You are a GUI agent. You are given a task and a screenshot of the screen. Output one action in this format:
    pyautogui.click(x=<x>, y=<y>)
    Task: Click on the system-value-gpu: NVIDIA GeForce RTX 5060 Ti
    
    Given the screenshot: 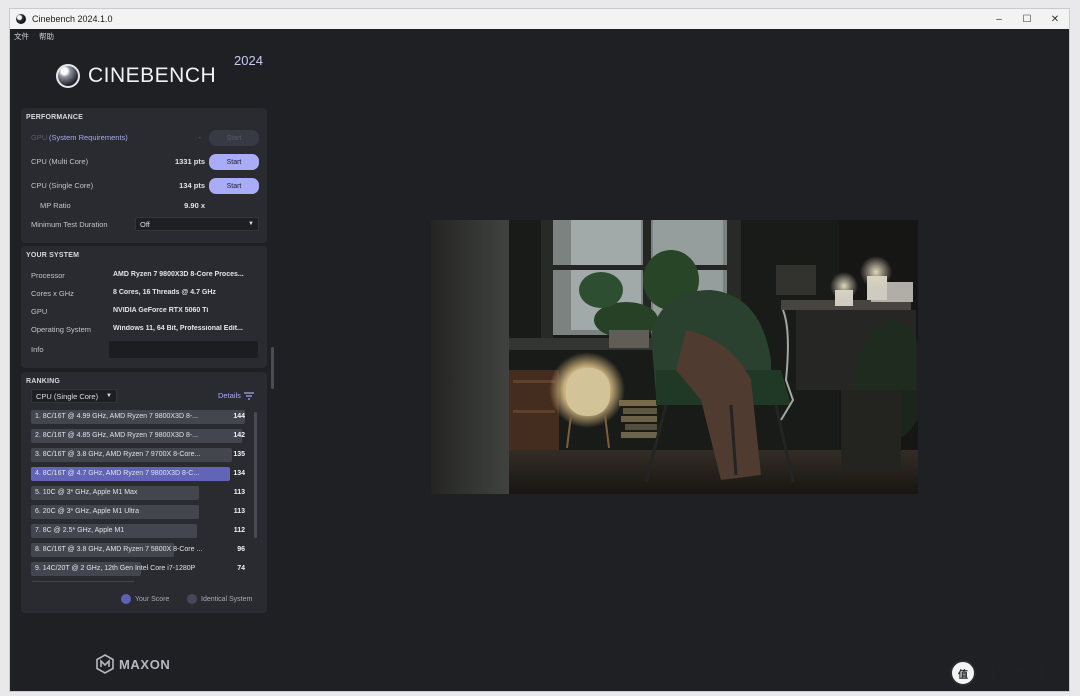 What is the action you would take?
    pyautogui.click(x=161, y=310)
    